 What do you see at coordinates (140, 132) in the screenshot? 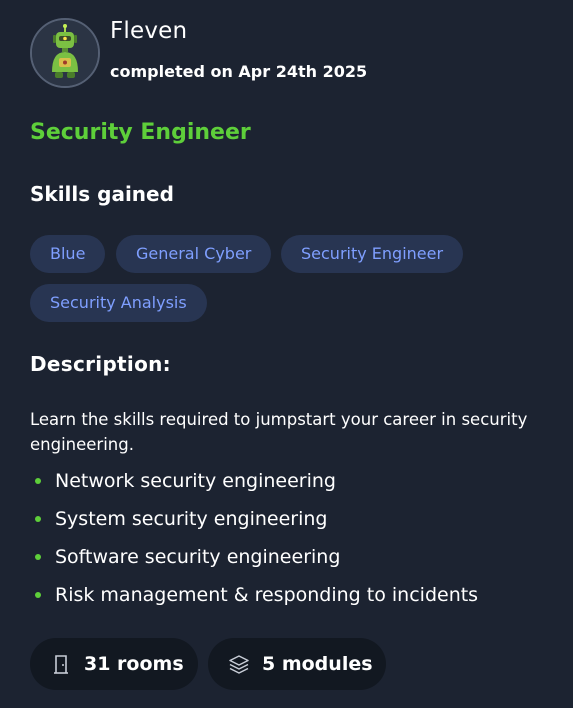
I see `path-title: Security Engineer` at bounding box center [140, 132].